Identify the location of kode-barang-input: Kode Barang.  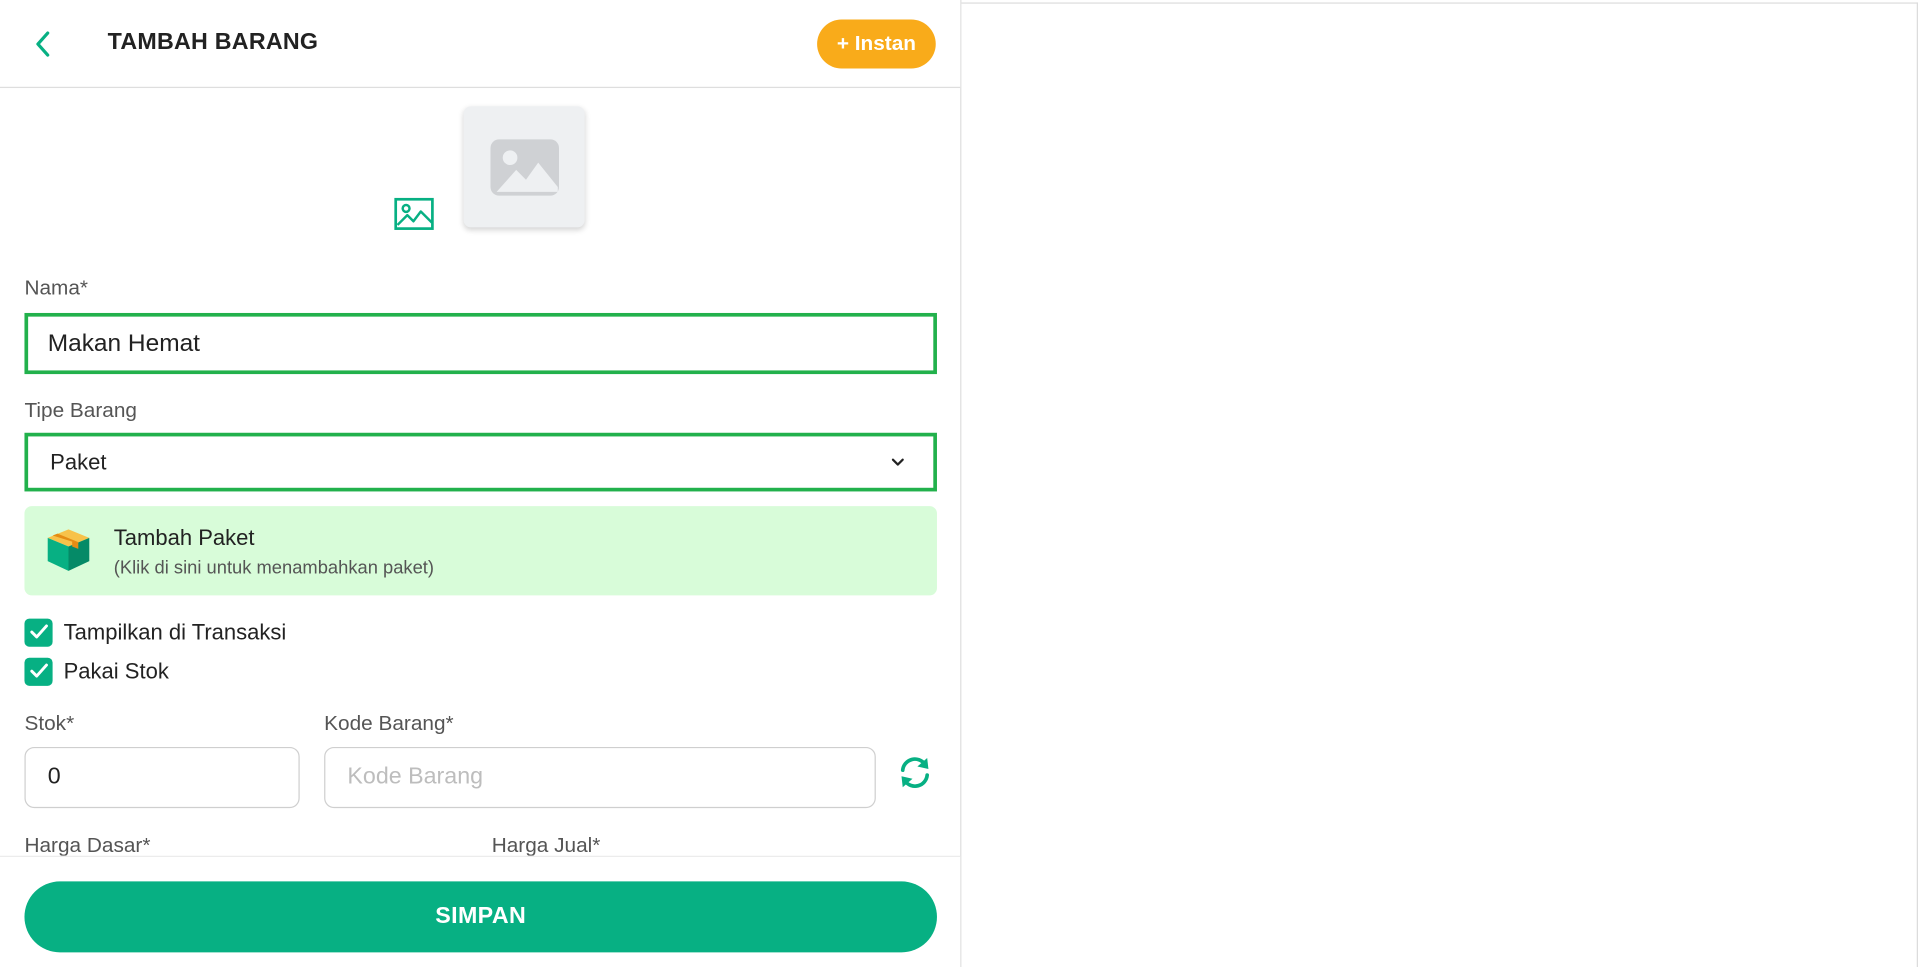
(600, 777).